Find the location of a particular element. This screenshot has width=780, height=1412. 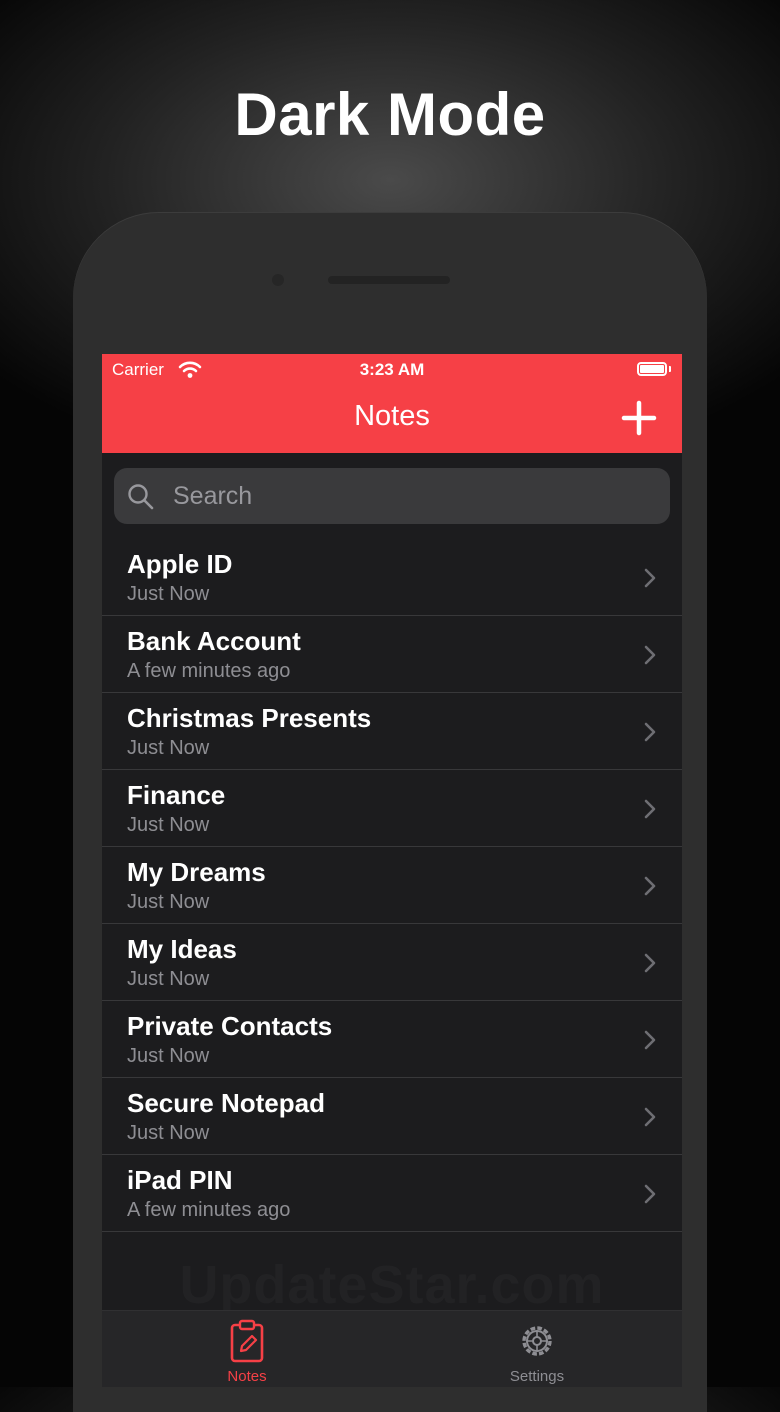

note-title: Finance is located at coordinates (176, 795).